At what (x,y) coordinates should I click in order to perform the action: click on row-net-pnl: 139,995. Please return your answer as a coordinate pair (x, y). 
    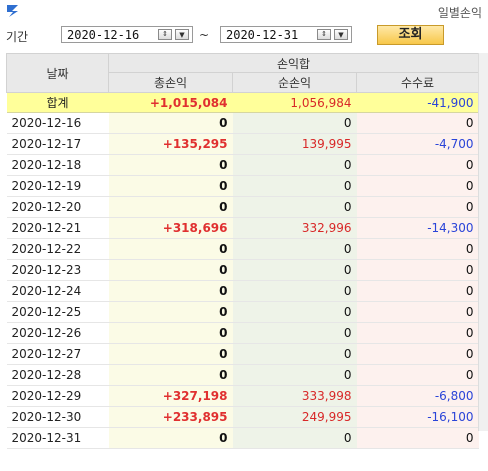
    Looking at the image, I should click on (294, 144).